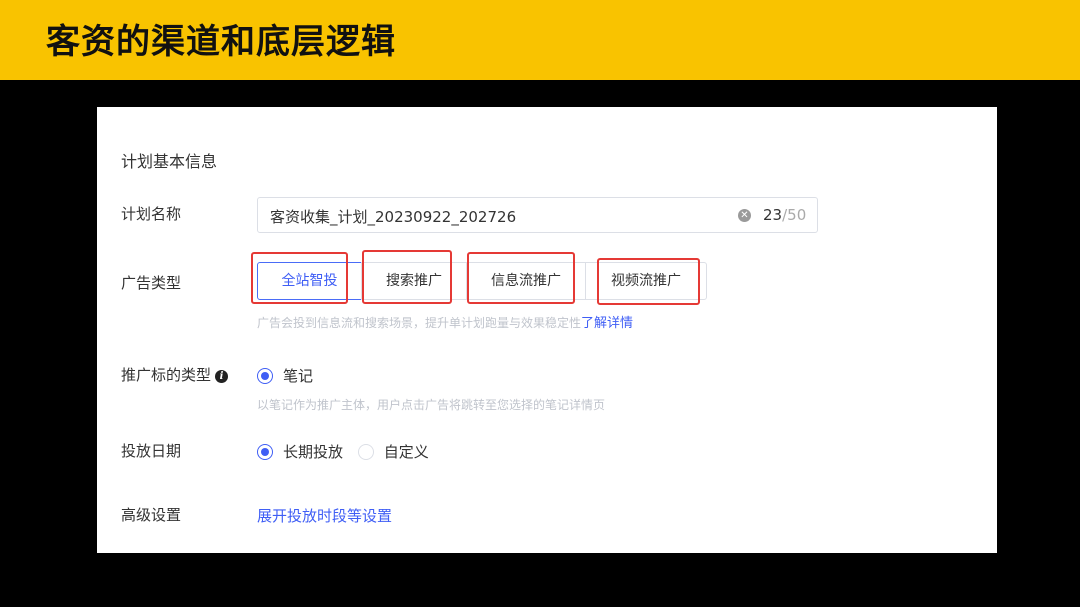 Image resolution: width=1080 pixels, height=607 pixels. I want to click on radio-custom, so click(365, 452).